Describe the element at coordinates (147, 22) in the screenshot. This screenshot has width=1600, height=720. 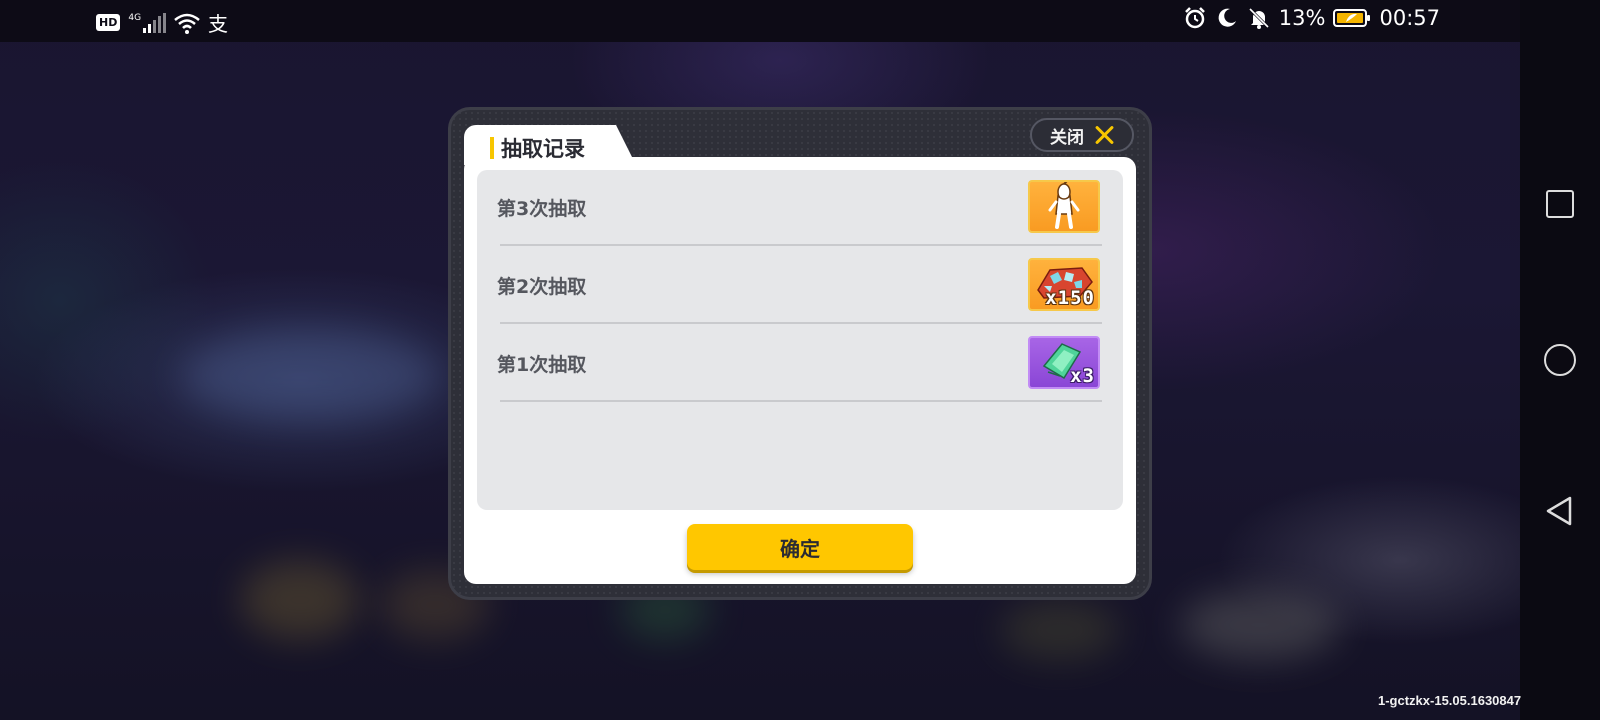
I see `4g-signal-icon: 4G` at that location.